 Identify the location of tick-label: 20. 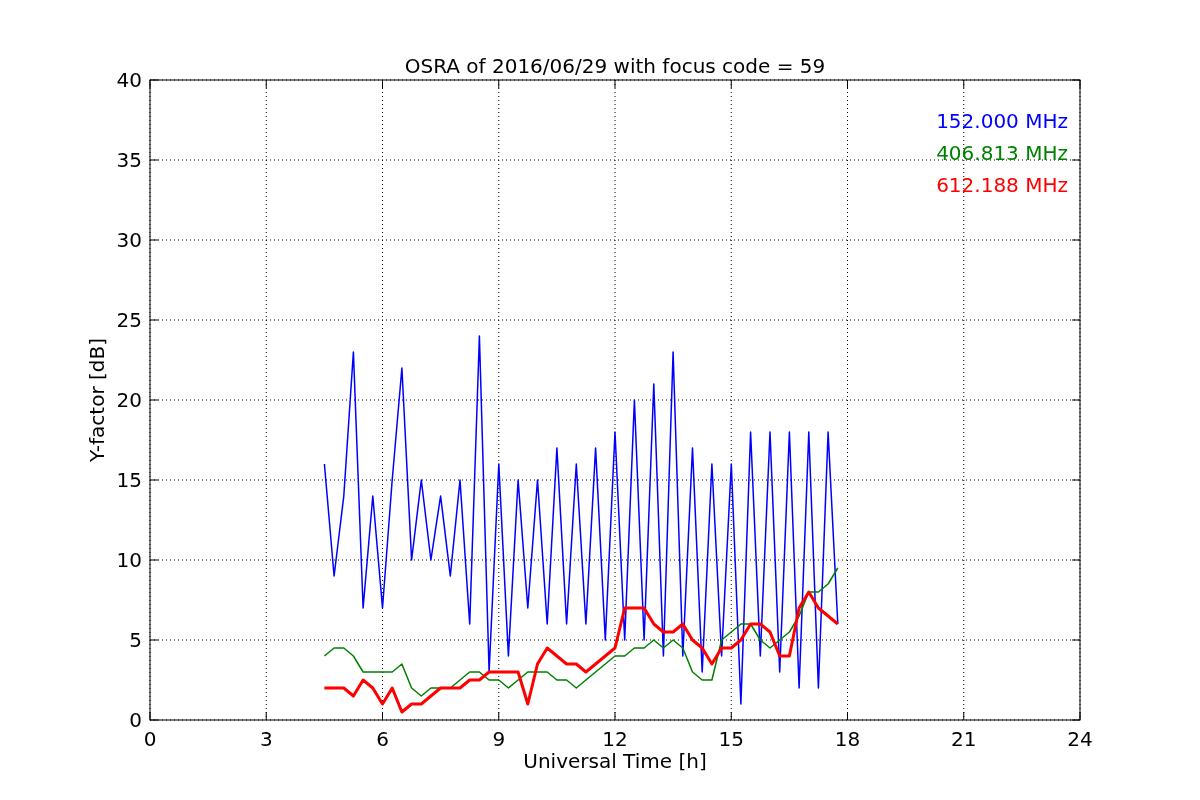
(129, 400).